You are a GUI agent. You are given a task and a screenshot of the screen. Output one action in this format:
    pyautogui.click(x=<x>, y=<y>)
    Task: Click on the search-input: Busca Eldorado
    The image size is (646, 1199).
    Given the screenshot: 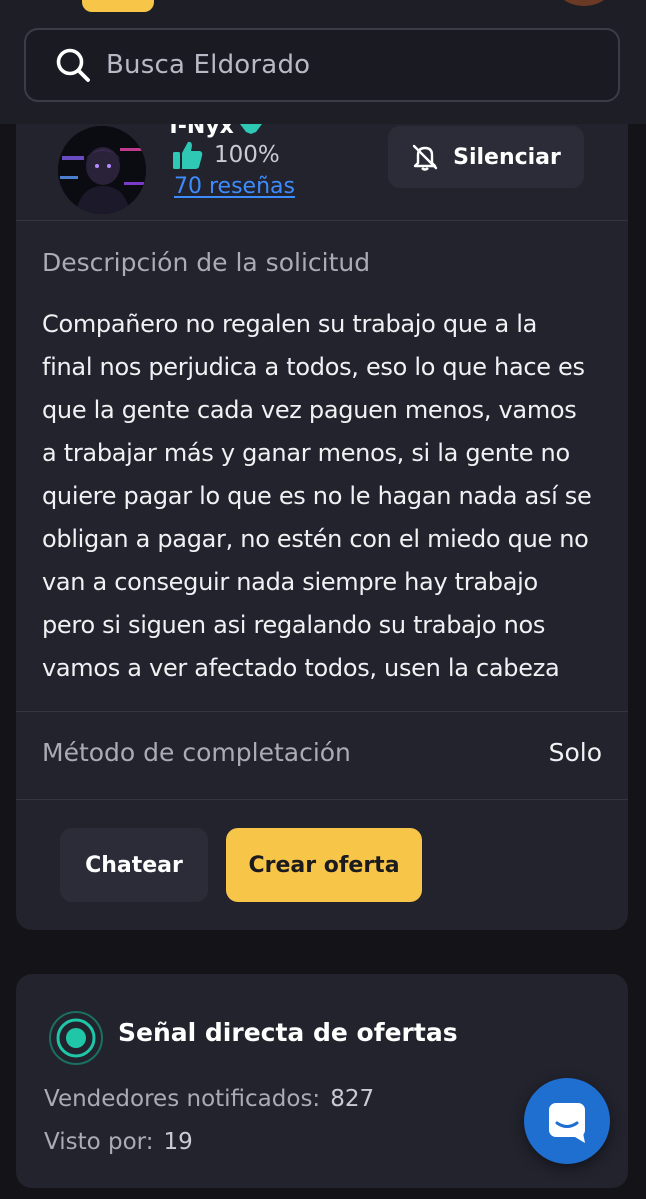 What is the action you would take?
    pyautogui.click(x=322, y=65)
    